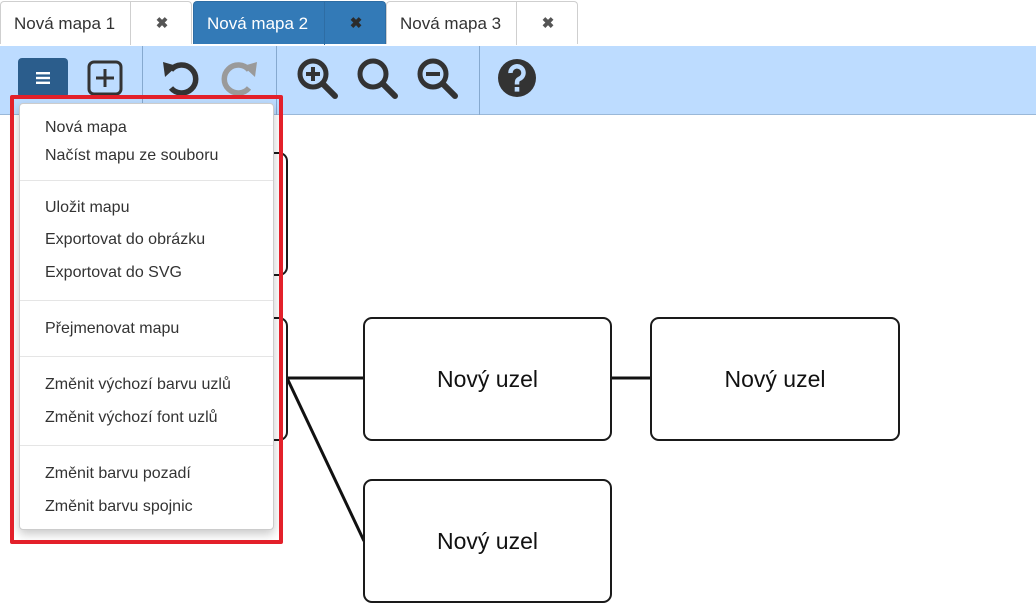 This screenshot has width=1036, height=605. I want to click on redo-icon, so click(239, 79).